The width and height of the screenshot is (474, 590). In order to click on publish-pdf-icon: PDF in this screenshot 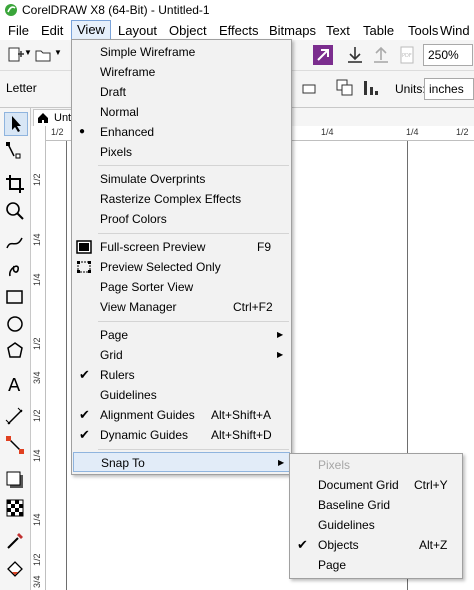, I will do `click(407, 55)`.